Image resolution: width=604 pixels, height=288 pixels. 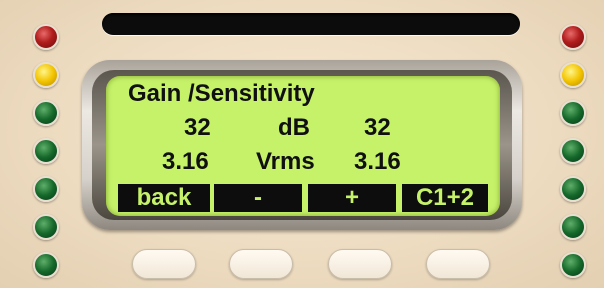 I want to click on sensitivity-right-value: 3.16, so click(x=377, y=161).